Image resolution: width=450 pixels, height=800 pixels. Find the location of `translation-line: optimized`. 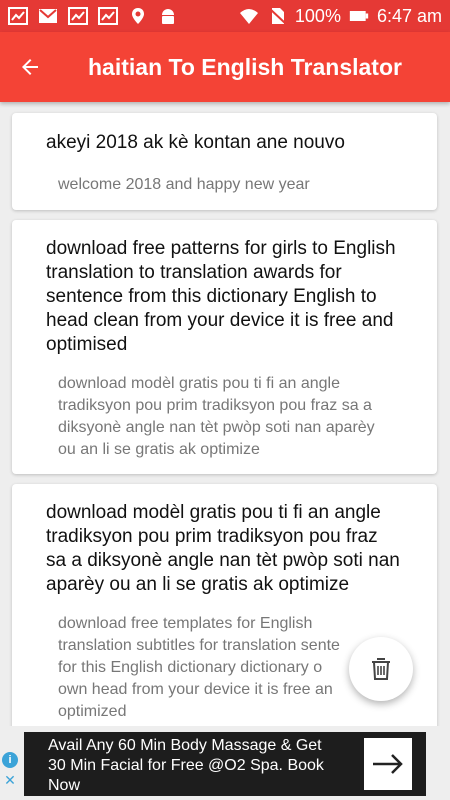

translation-line: optimized is located at coordinates (92, 711).